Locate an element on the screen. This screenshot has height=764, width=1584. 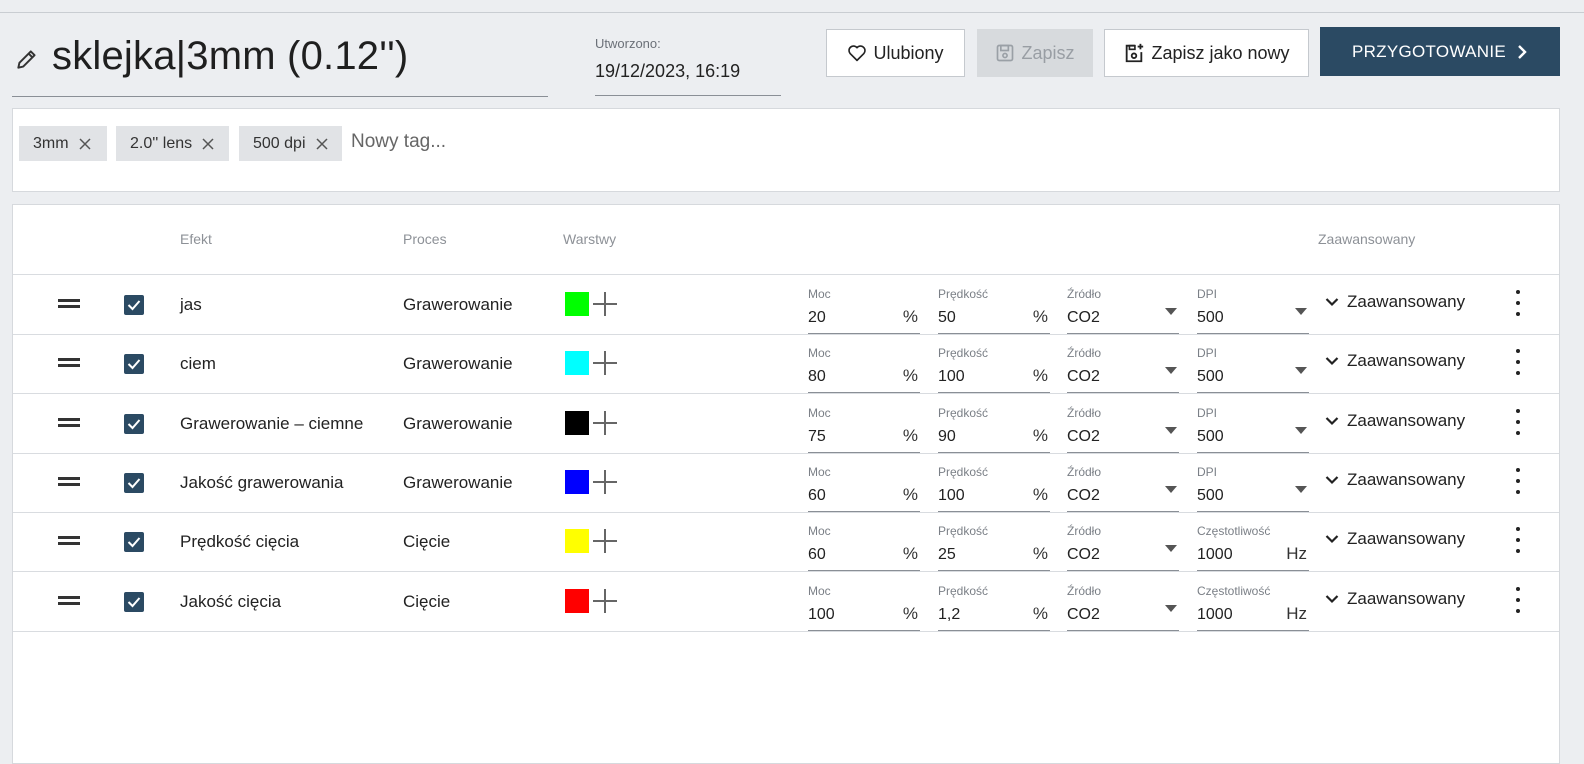
power-field: Moc 80 % is located at coordinates (864, 370).